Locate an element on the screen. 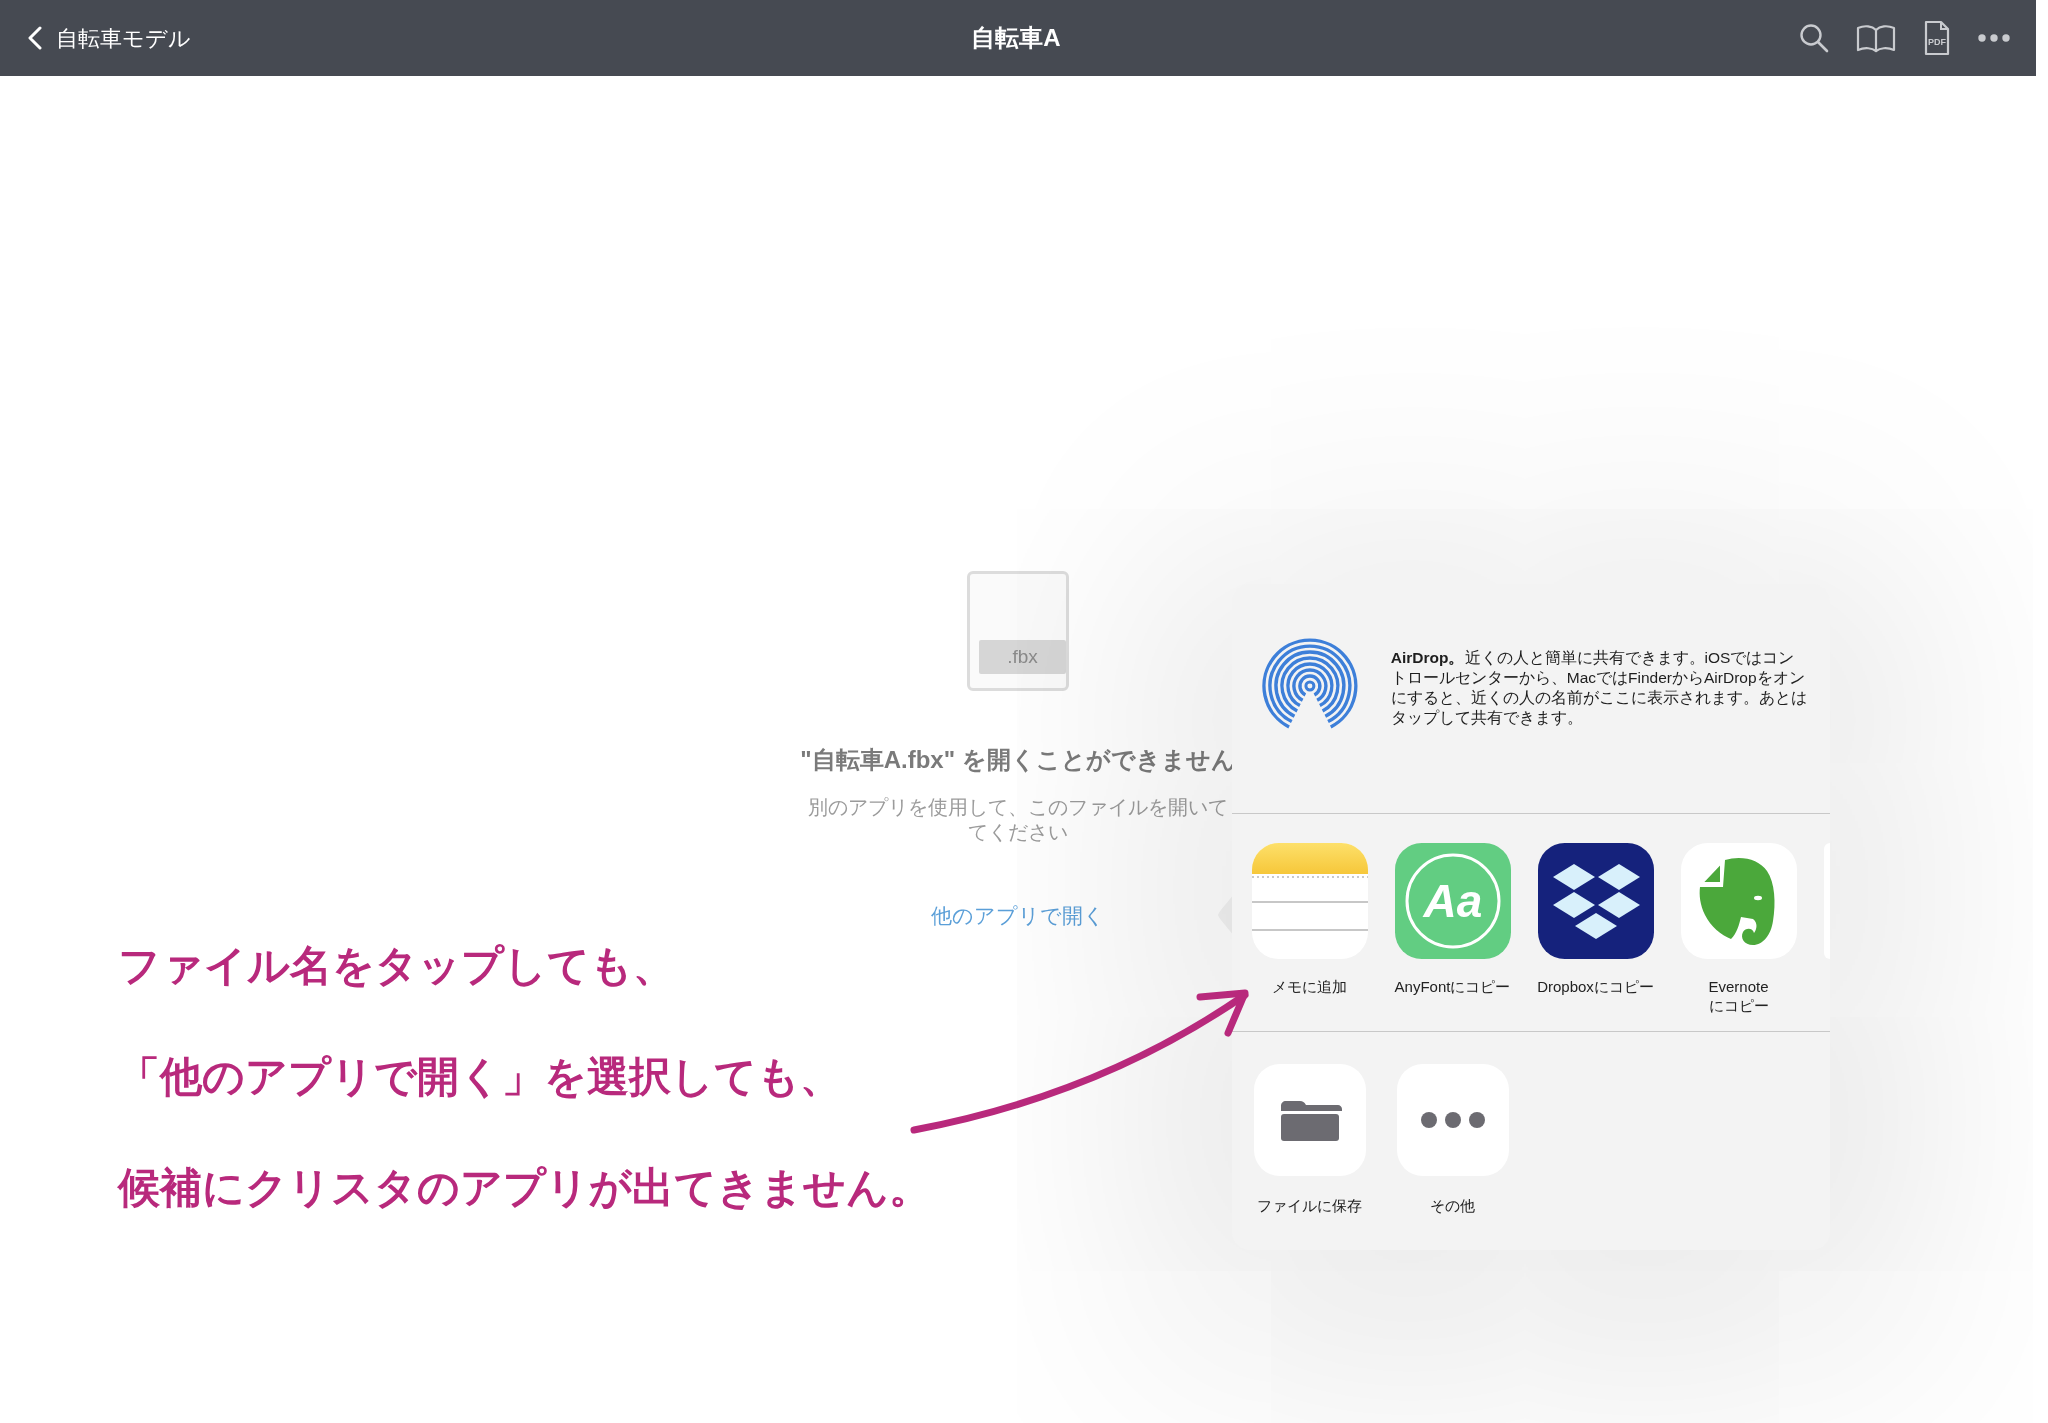 This screenshot has height=1423, width=2048. handwritten-note: 「他のアプリで開く」を選択しても、 is located at coordinates (480, 1077).